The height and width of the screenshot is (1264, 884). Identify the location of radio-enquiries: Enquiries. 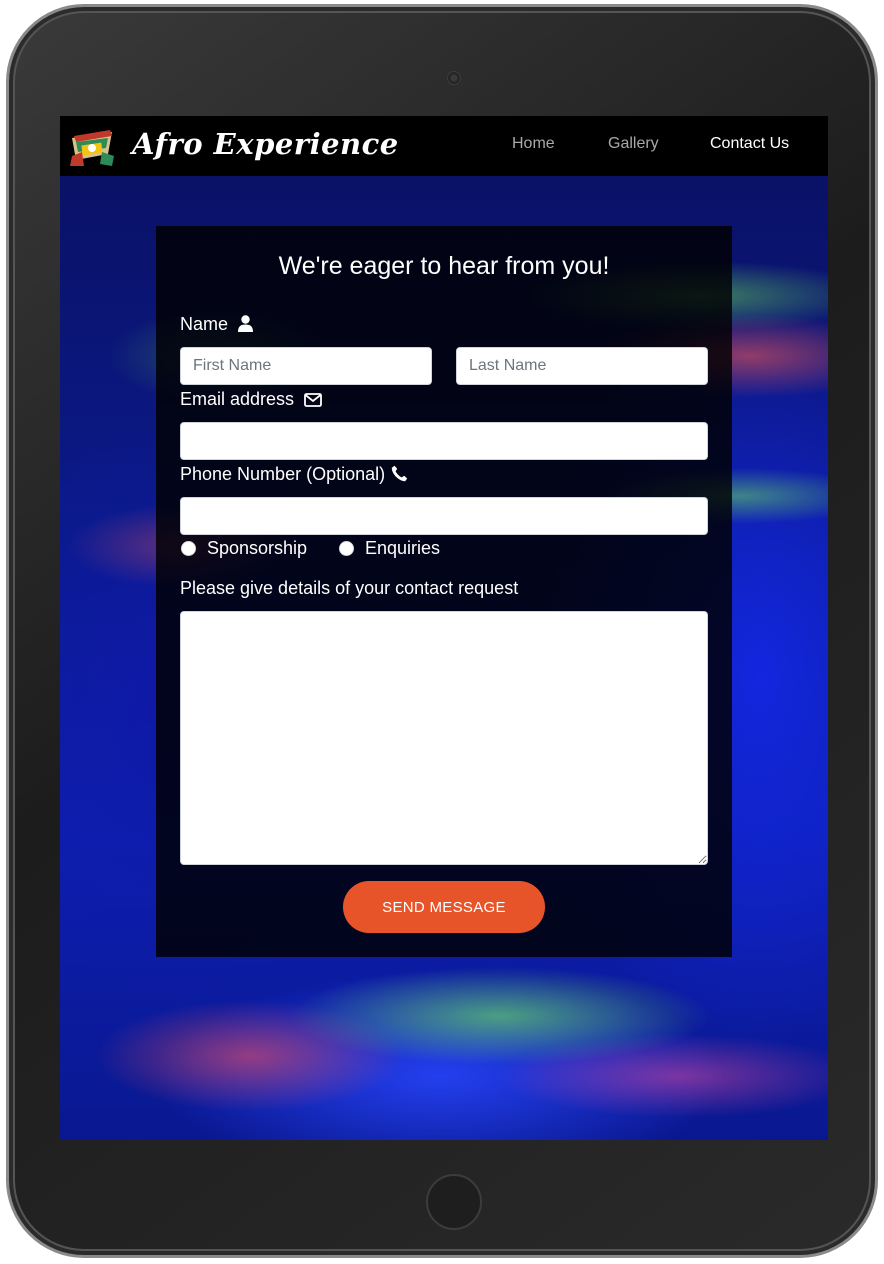
(389, 548).